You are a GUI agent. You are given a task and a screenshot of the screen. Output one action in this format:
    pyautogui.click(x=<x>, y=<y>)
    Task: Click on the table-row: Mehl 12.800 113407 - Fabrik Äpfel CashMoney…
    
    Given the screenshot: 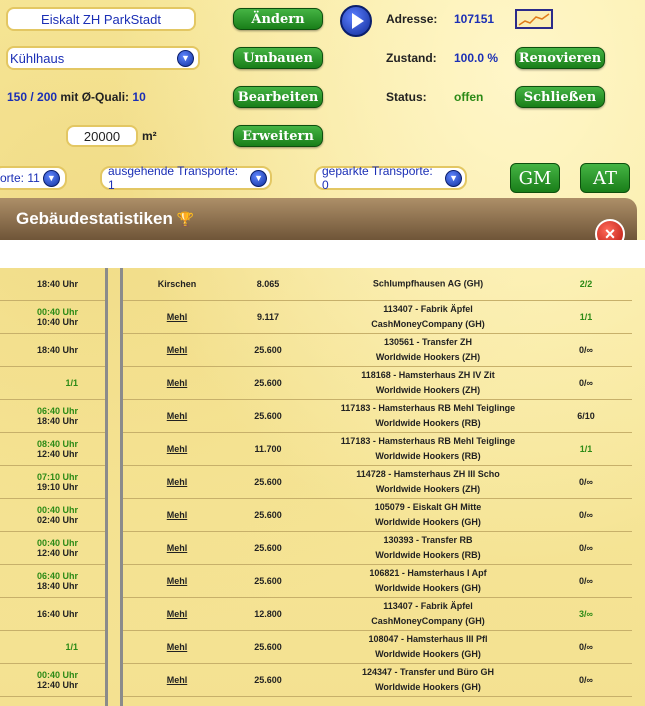 What is the action you would take?
    pyautogui.click(x=377, y=614)
    